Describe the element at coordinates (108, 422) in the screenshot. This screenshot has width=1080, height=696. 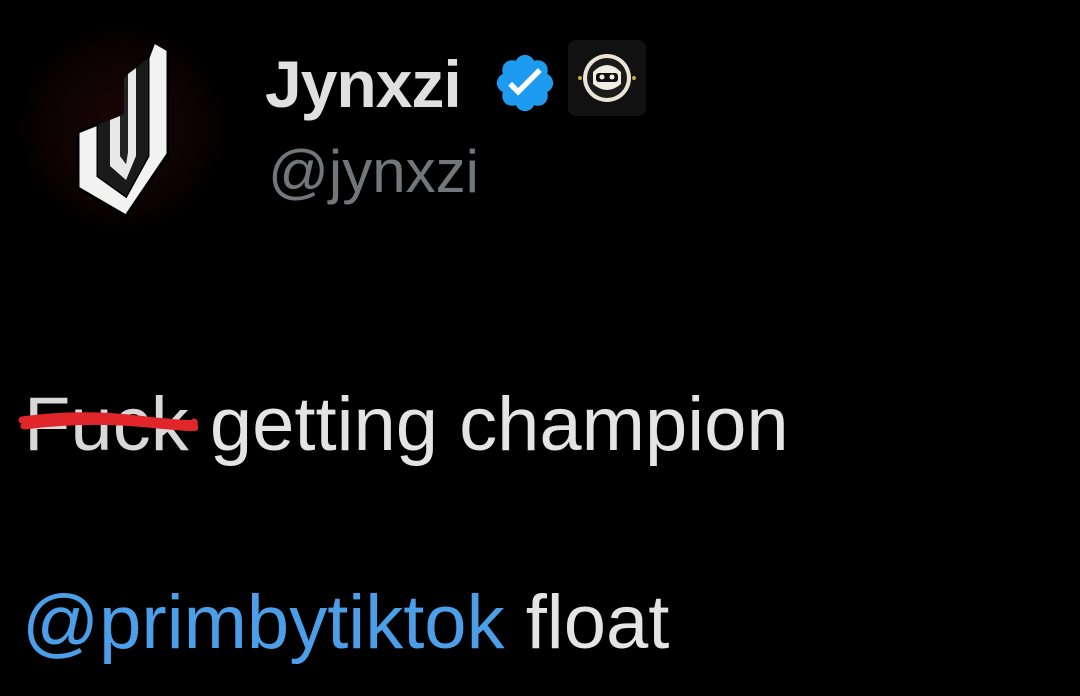
I see `red-scribble-strikethrough` at that location.